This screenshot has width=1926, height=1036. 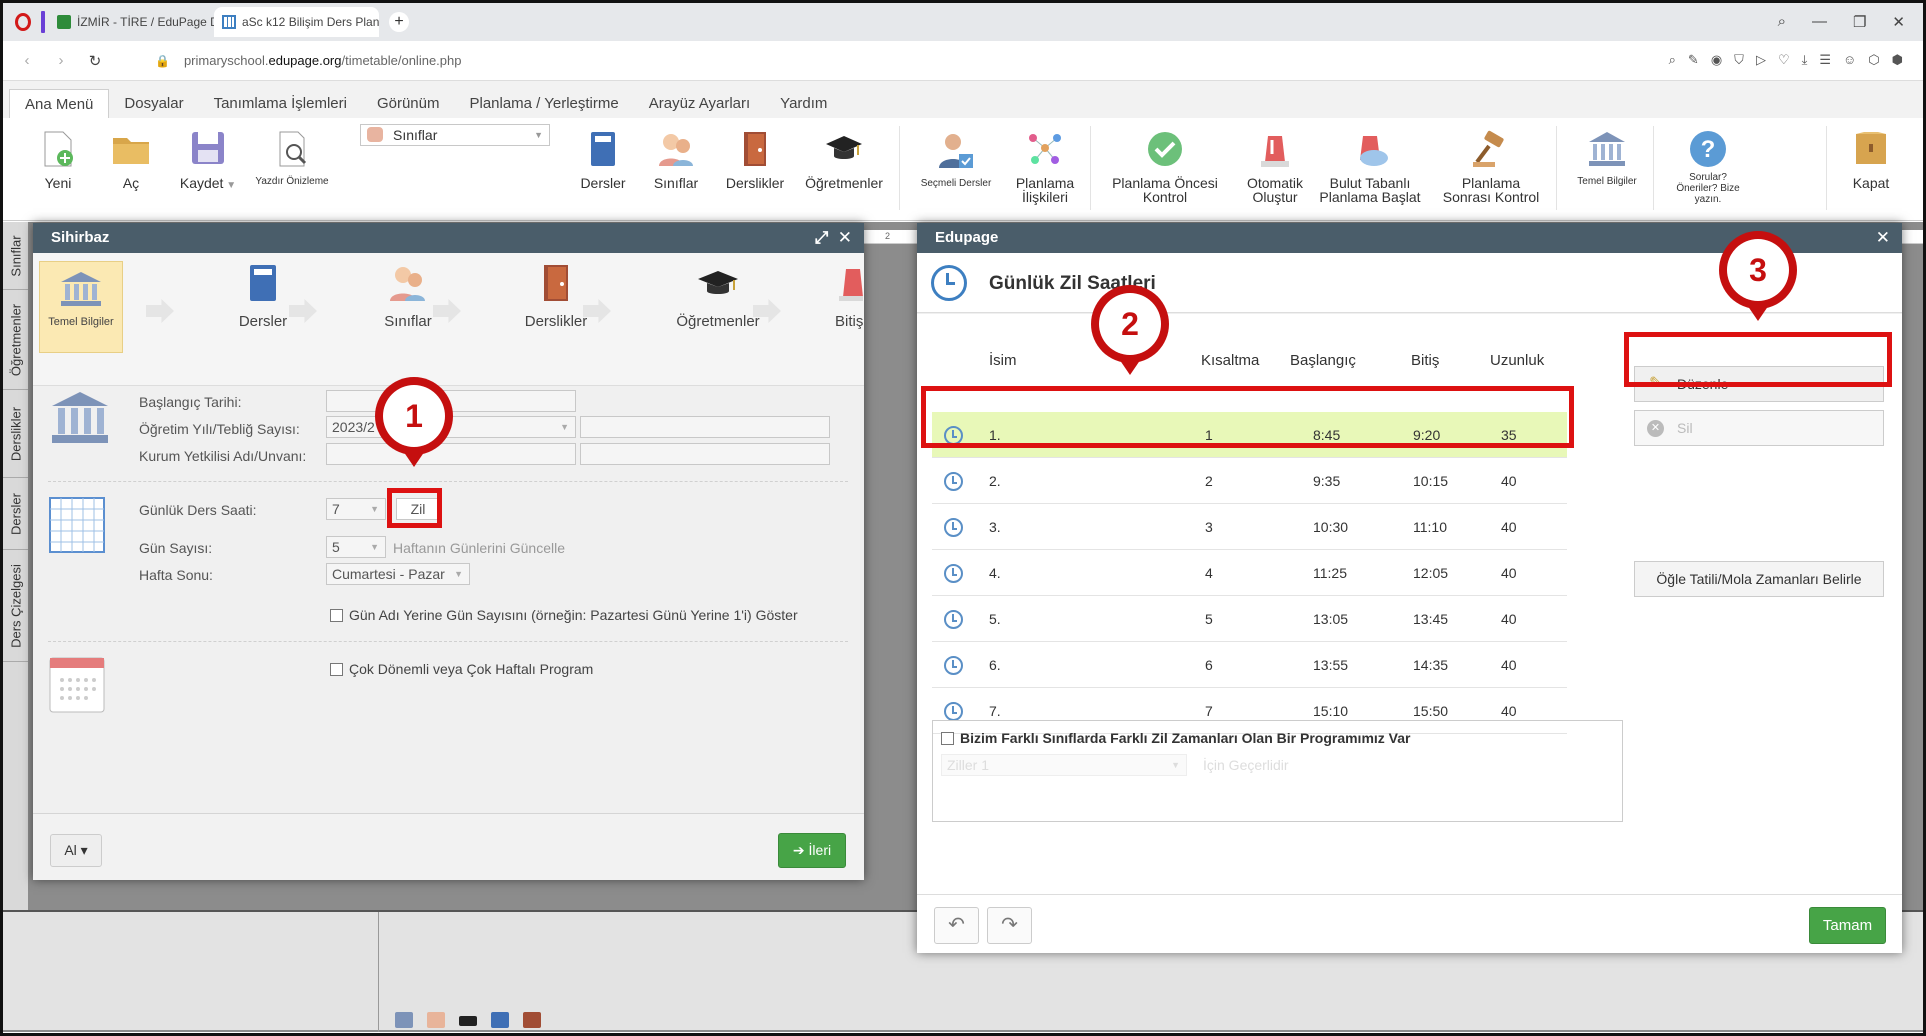 I want to click on extensions-icon: ⬡, so click(x=1873, y=60).